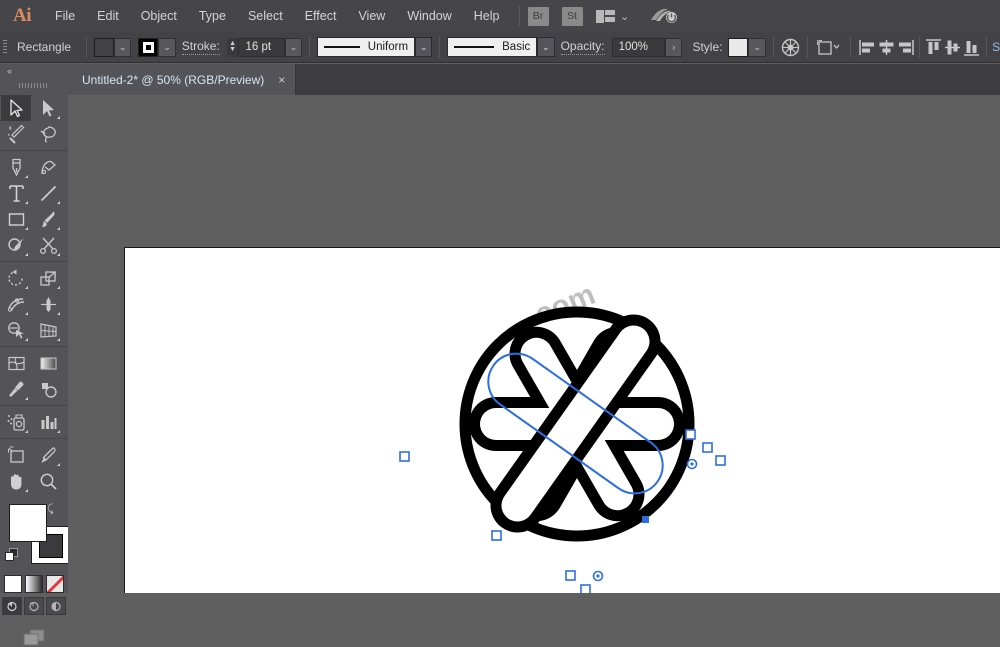 The image size is (1000, 647). What do you see at coordinates (16, 363) in the screenshot?
I see `mesh-tool` at bounding box center [16, 363].